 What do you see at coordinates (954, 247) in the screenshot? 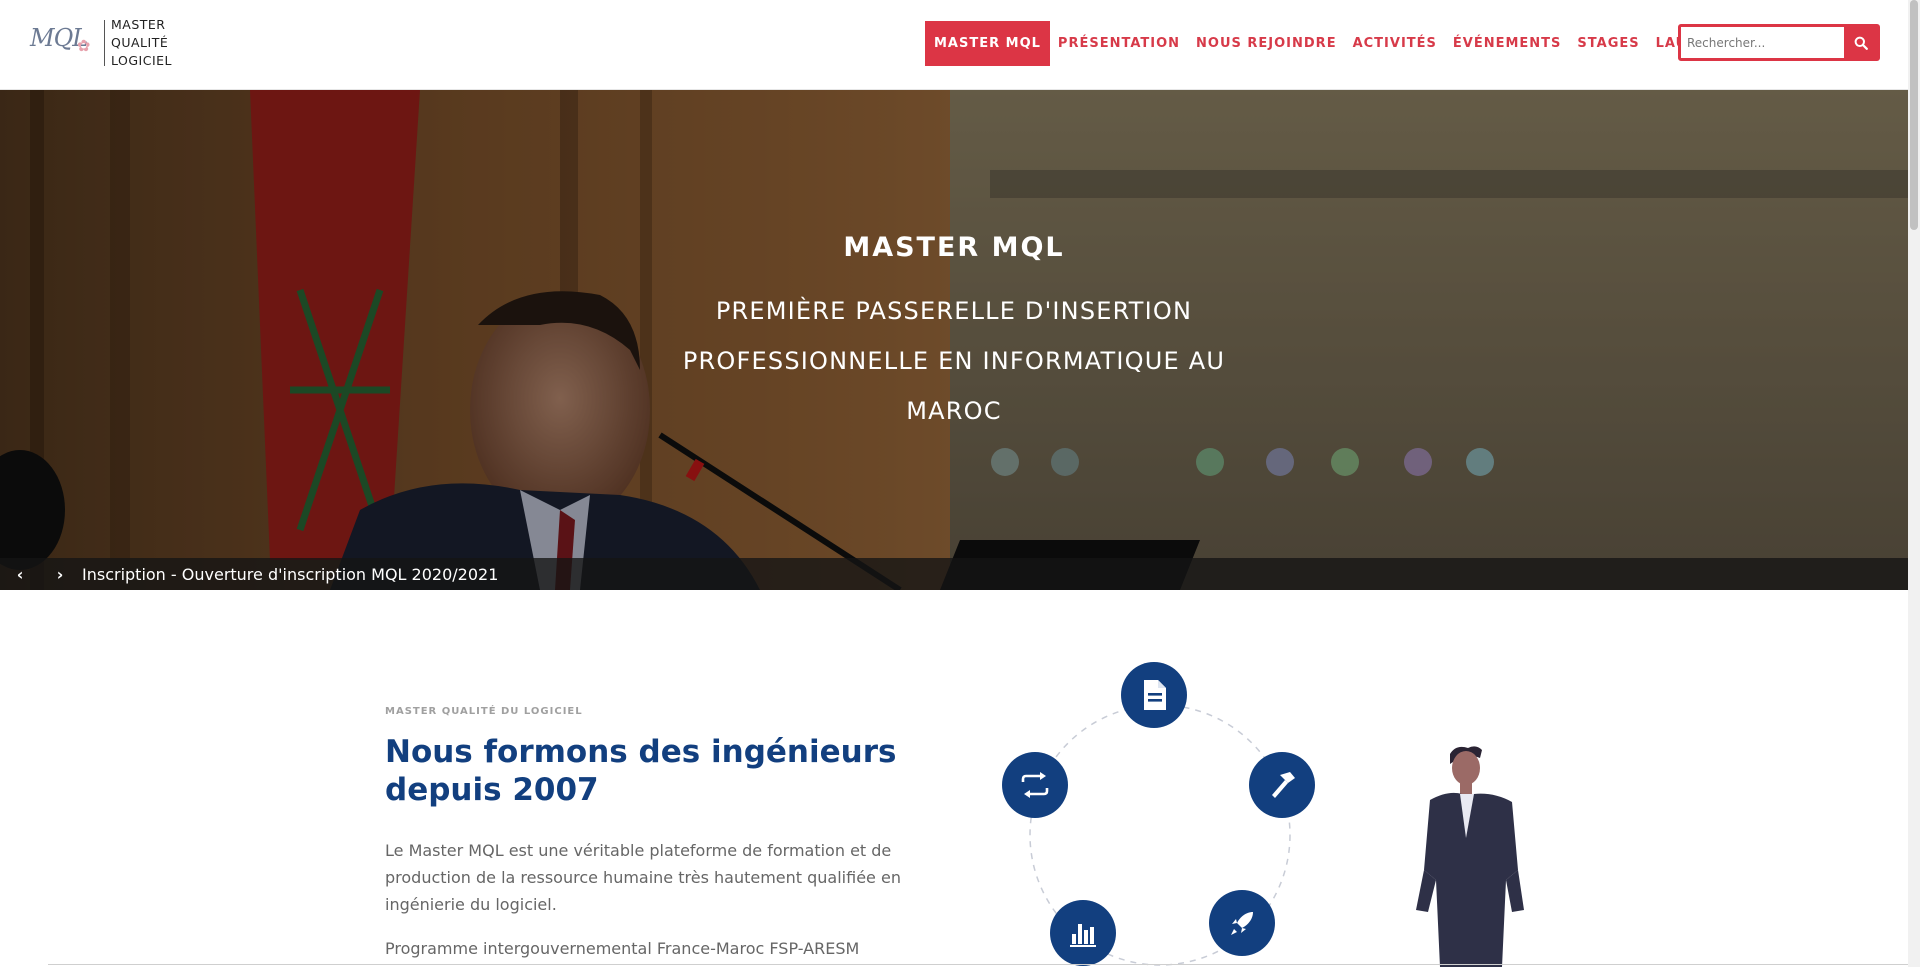
I see `hero-title: MASTER MQL` at bounding box center [954, 247].